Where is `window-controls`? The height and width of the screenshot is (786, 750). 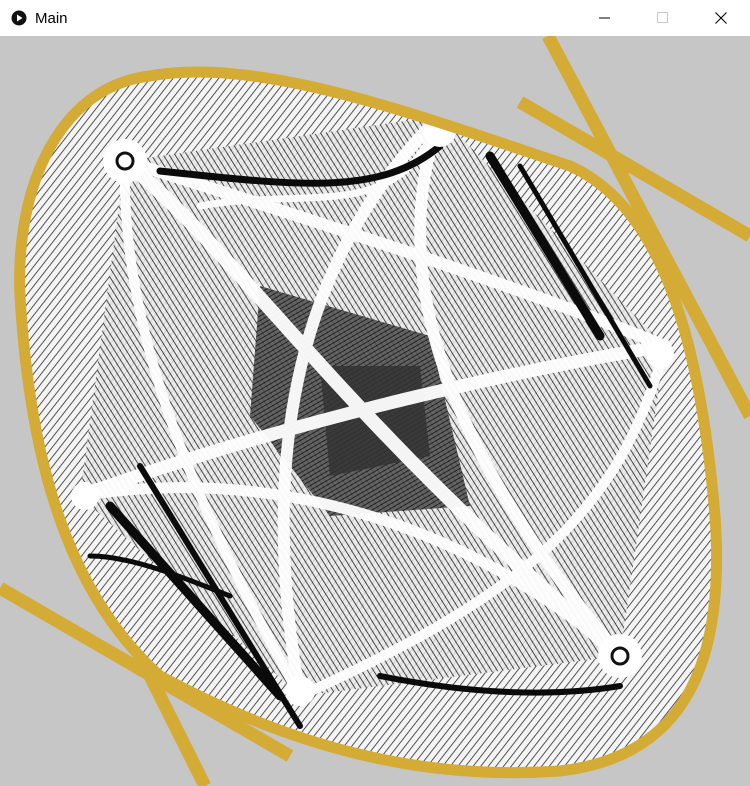 window-controls is located at coordinates (663, 18).